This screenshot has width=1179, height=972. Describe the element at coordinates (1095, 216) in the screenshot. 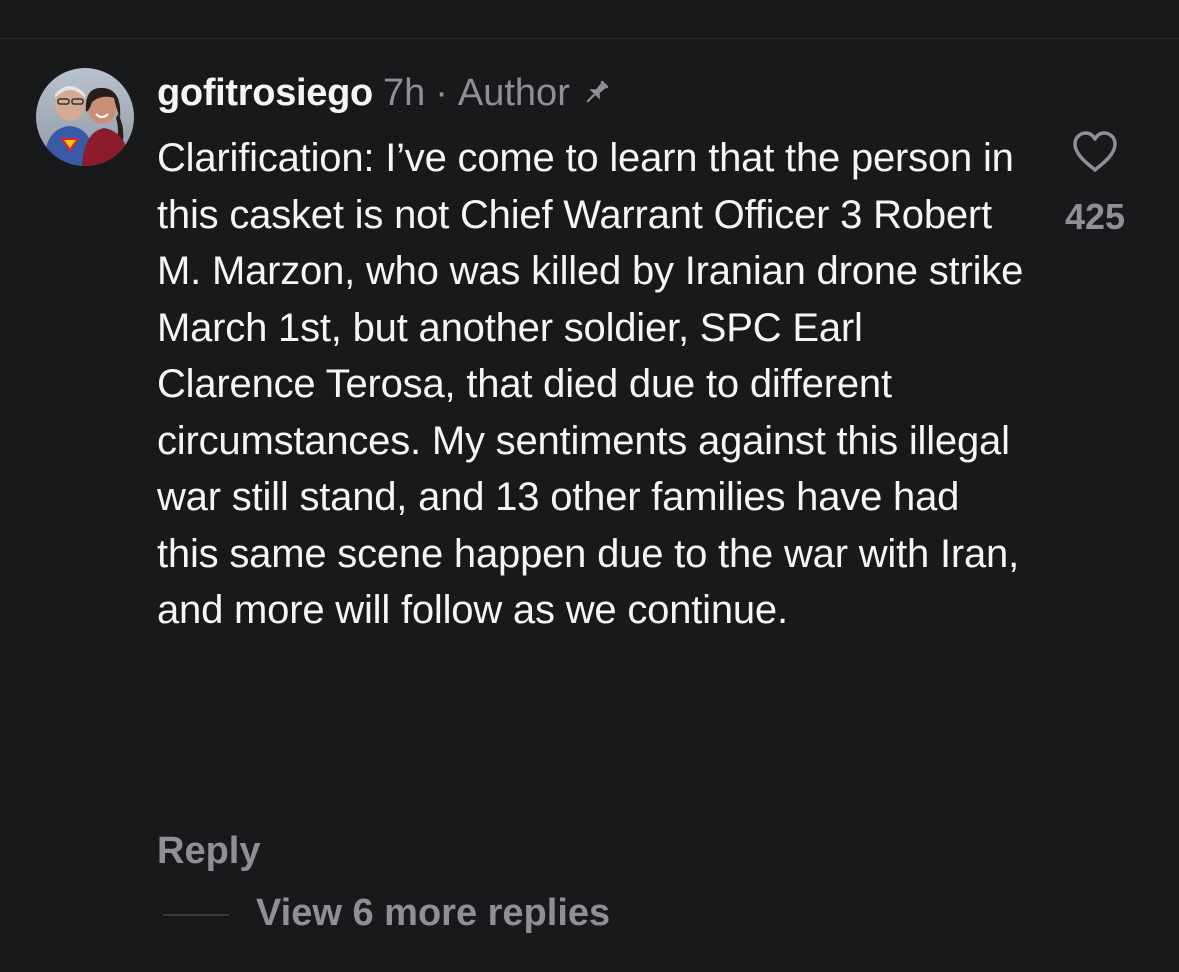

I see `like-count: 425` at that location.